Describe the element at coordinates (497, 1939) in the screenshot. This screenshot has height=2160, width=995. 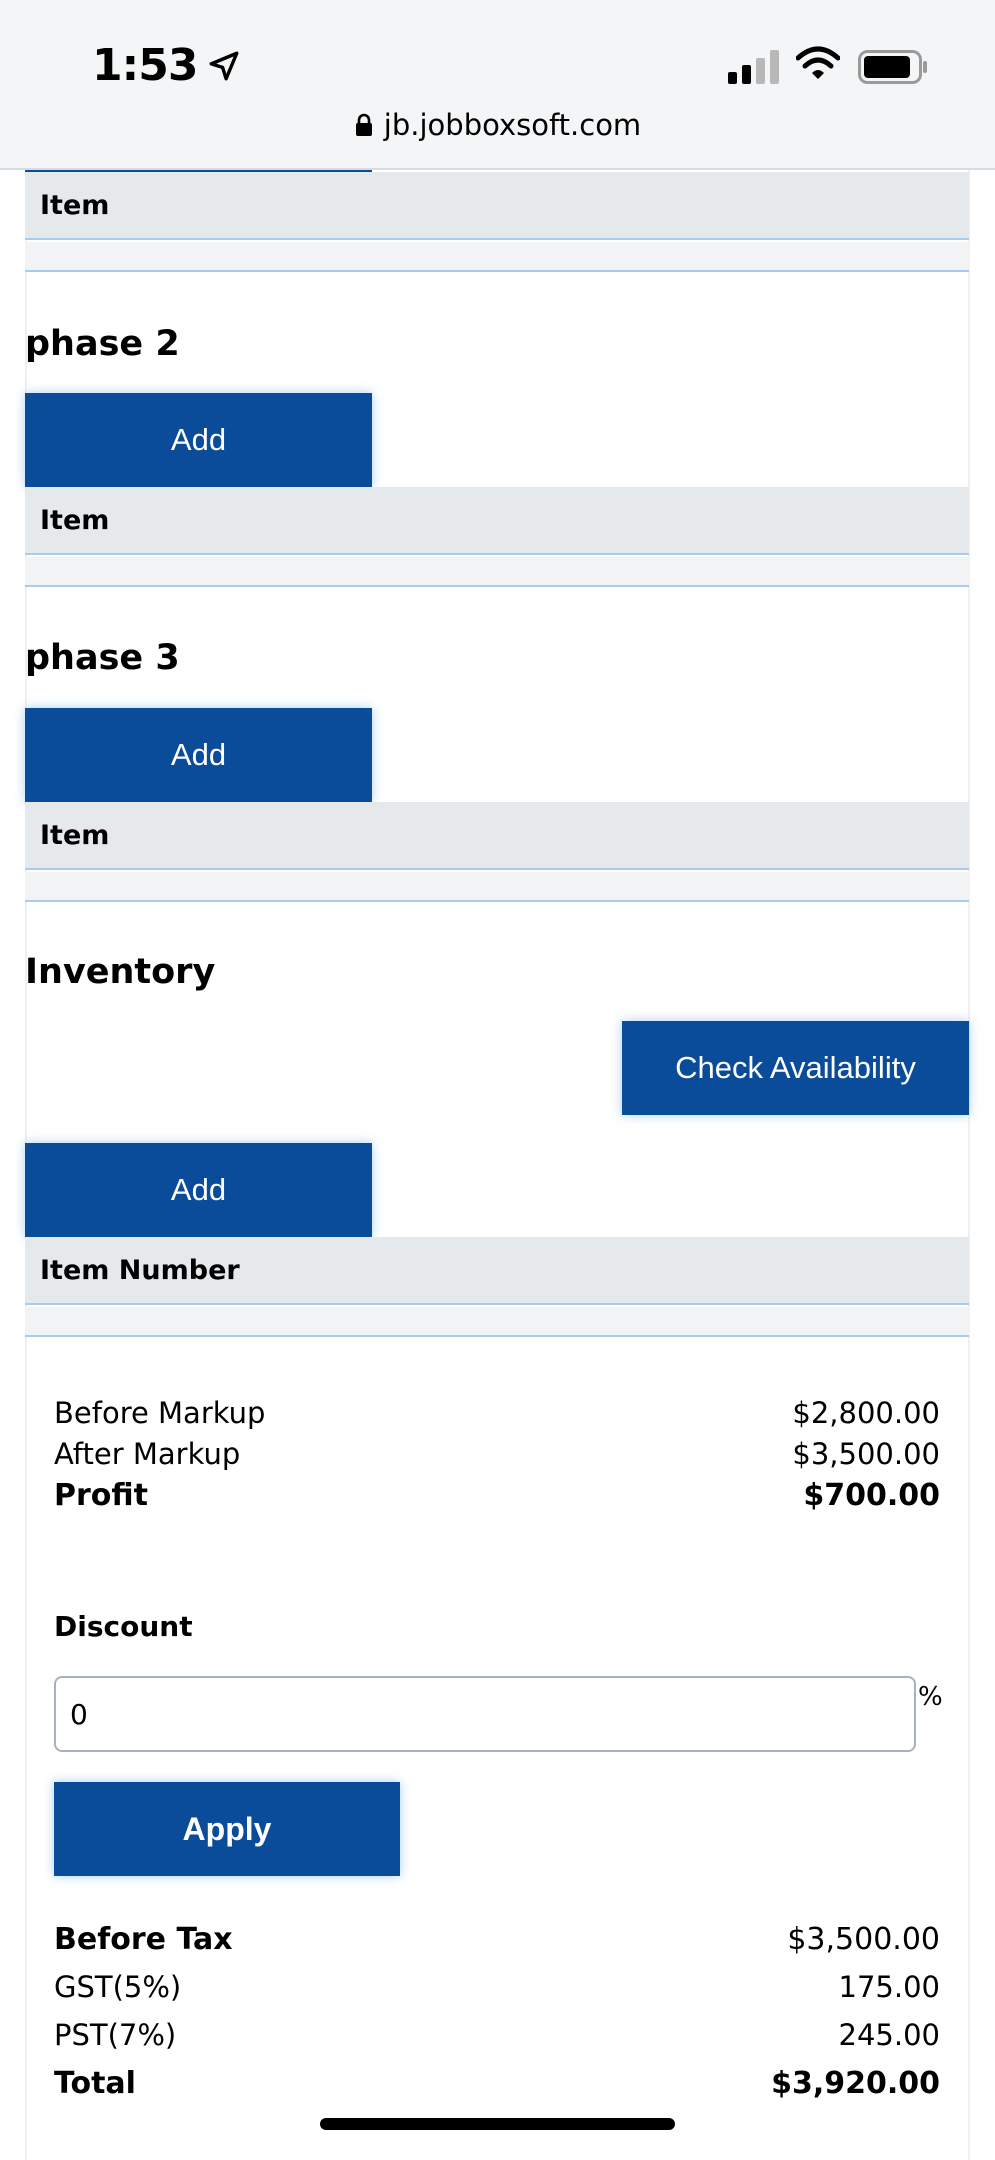
I see `before-tax-row: Before Tax $3,500.00` at that location.